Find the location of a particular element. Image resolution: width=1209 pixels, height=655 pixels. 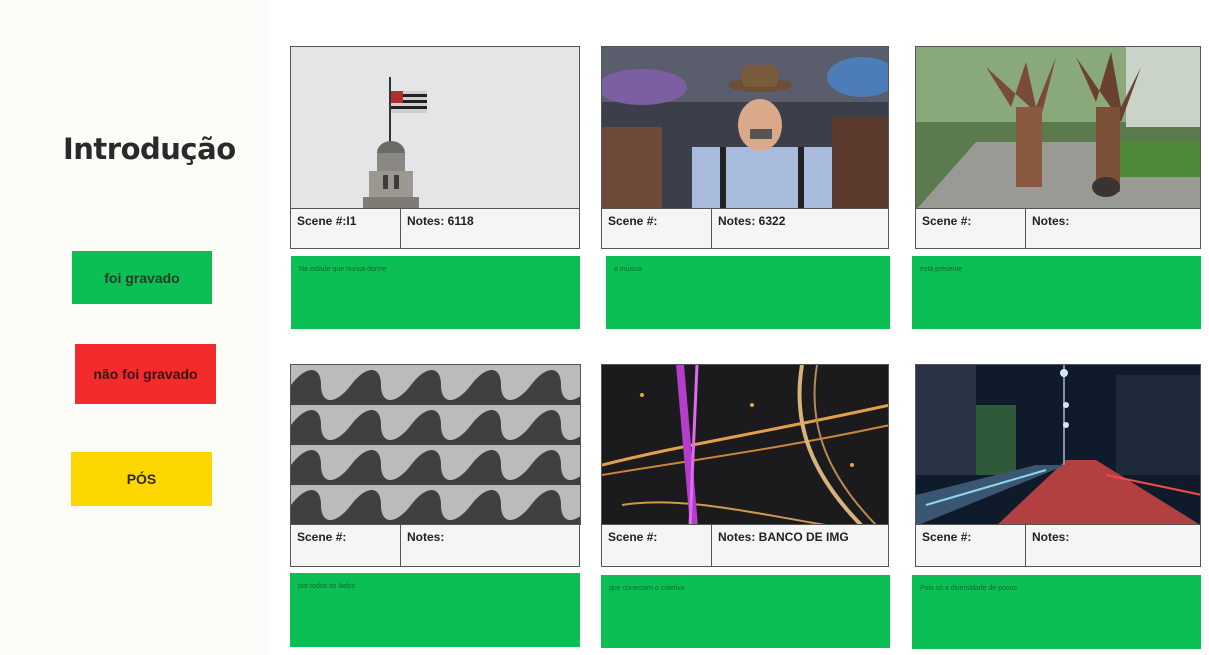

legend-not-recorded: não foi gravado is located at coordinates (145, 374).